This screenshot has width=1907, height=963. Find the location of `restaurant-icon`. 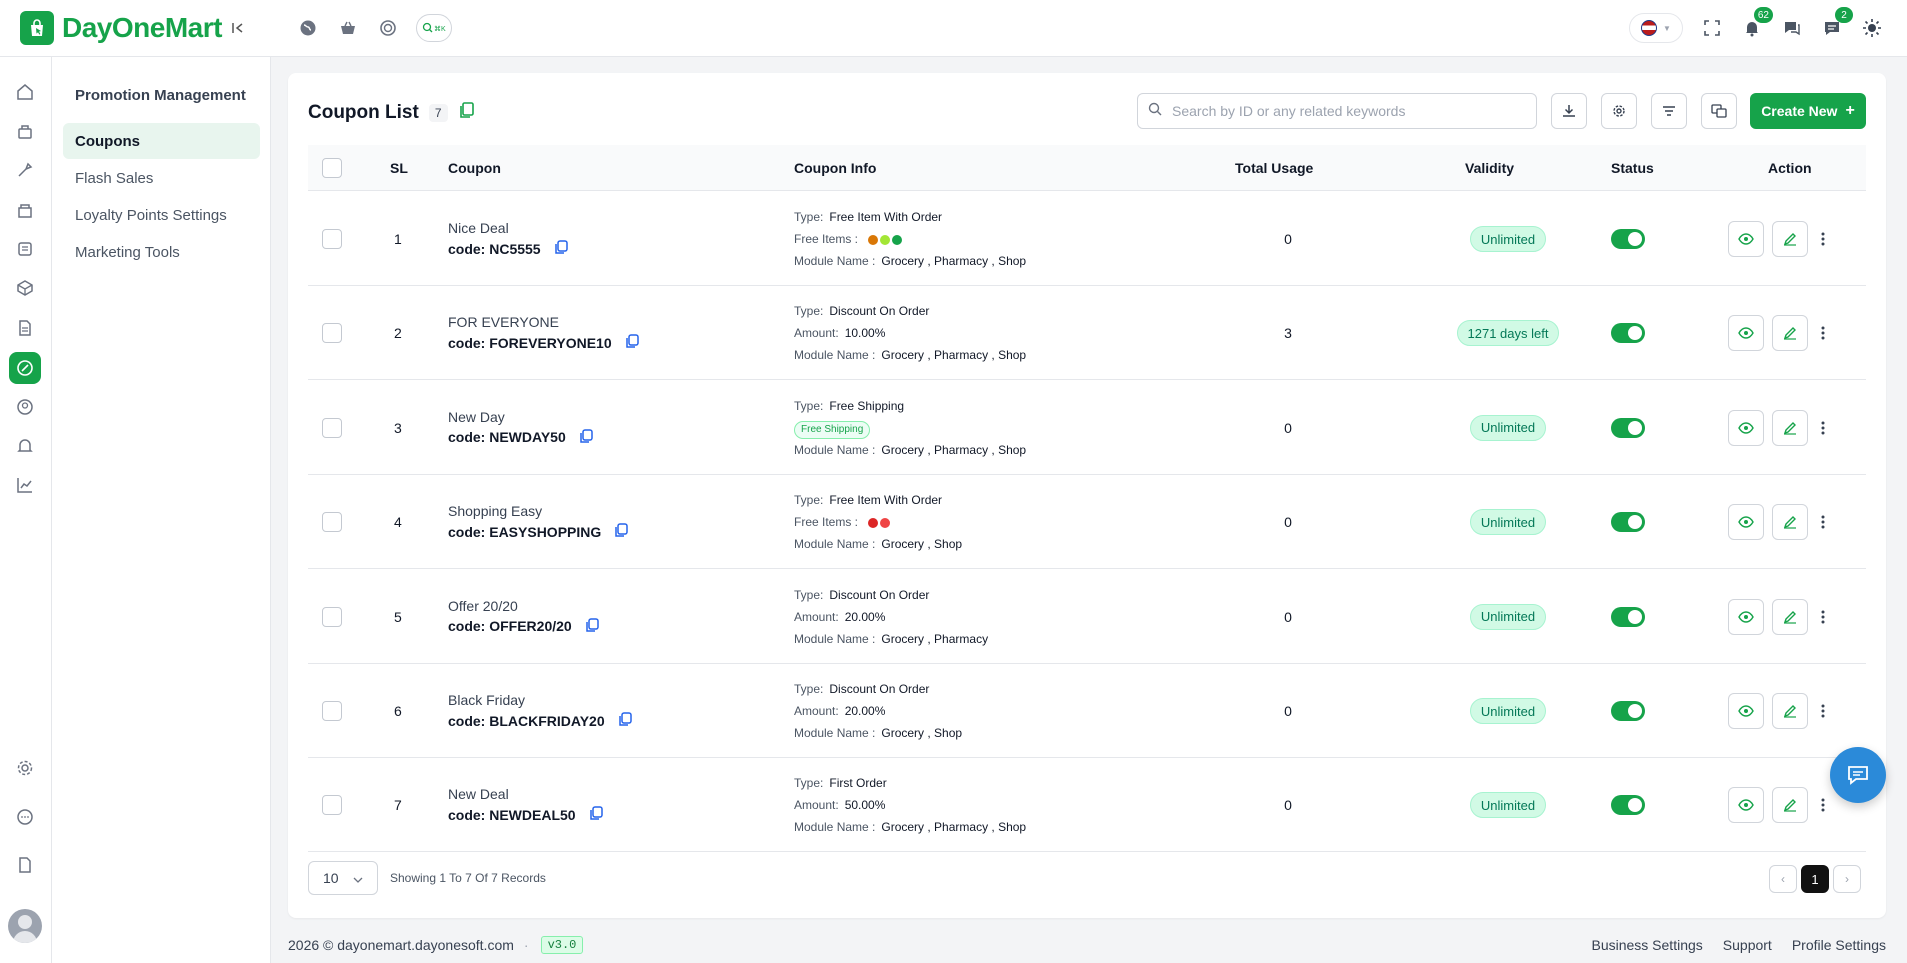

restaurant-icon is located at coordinates (388, 28).